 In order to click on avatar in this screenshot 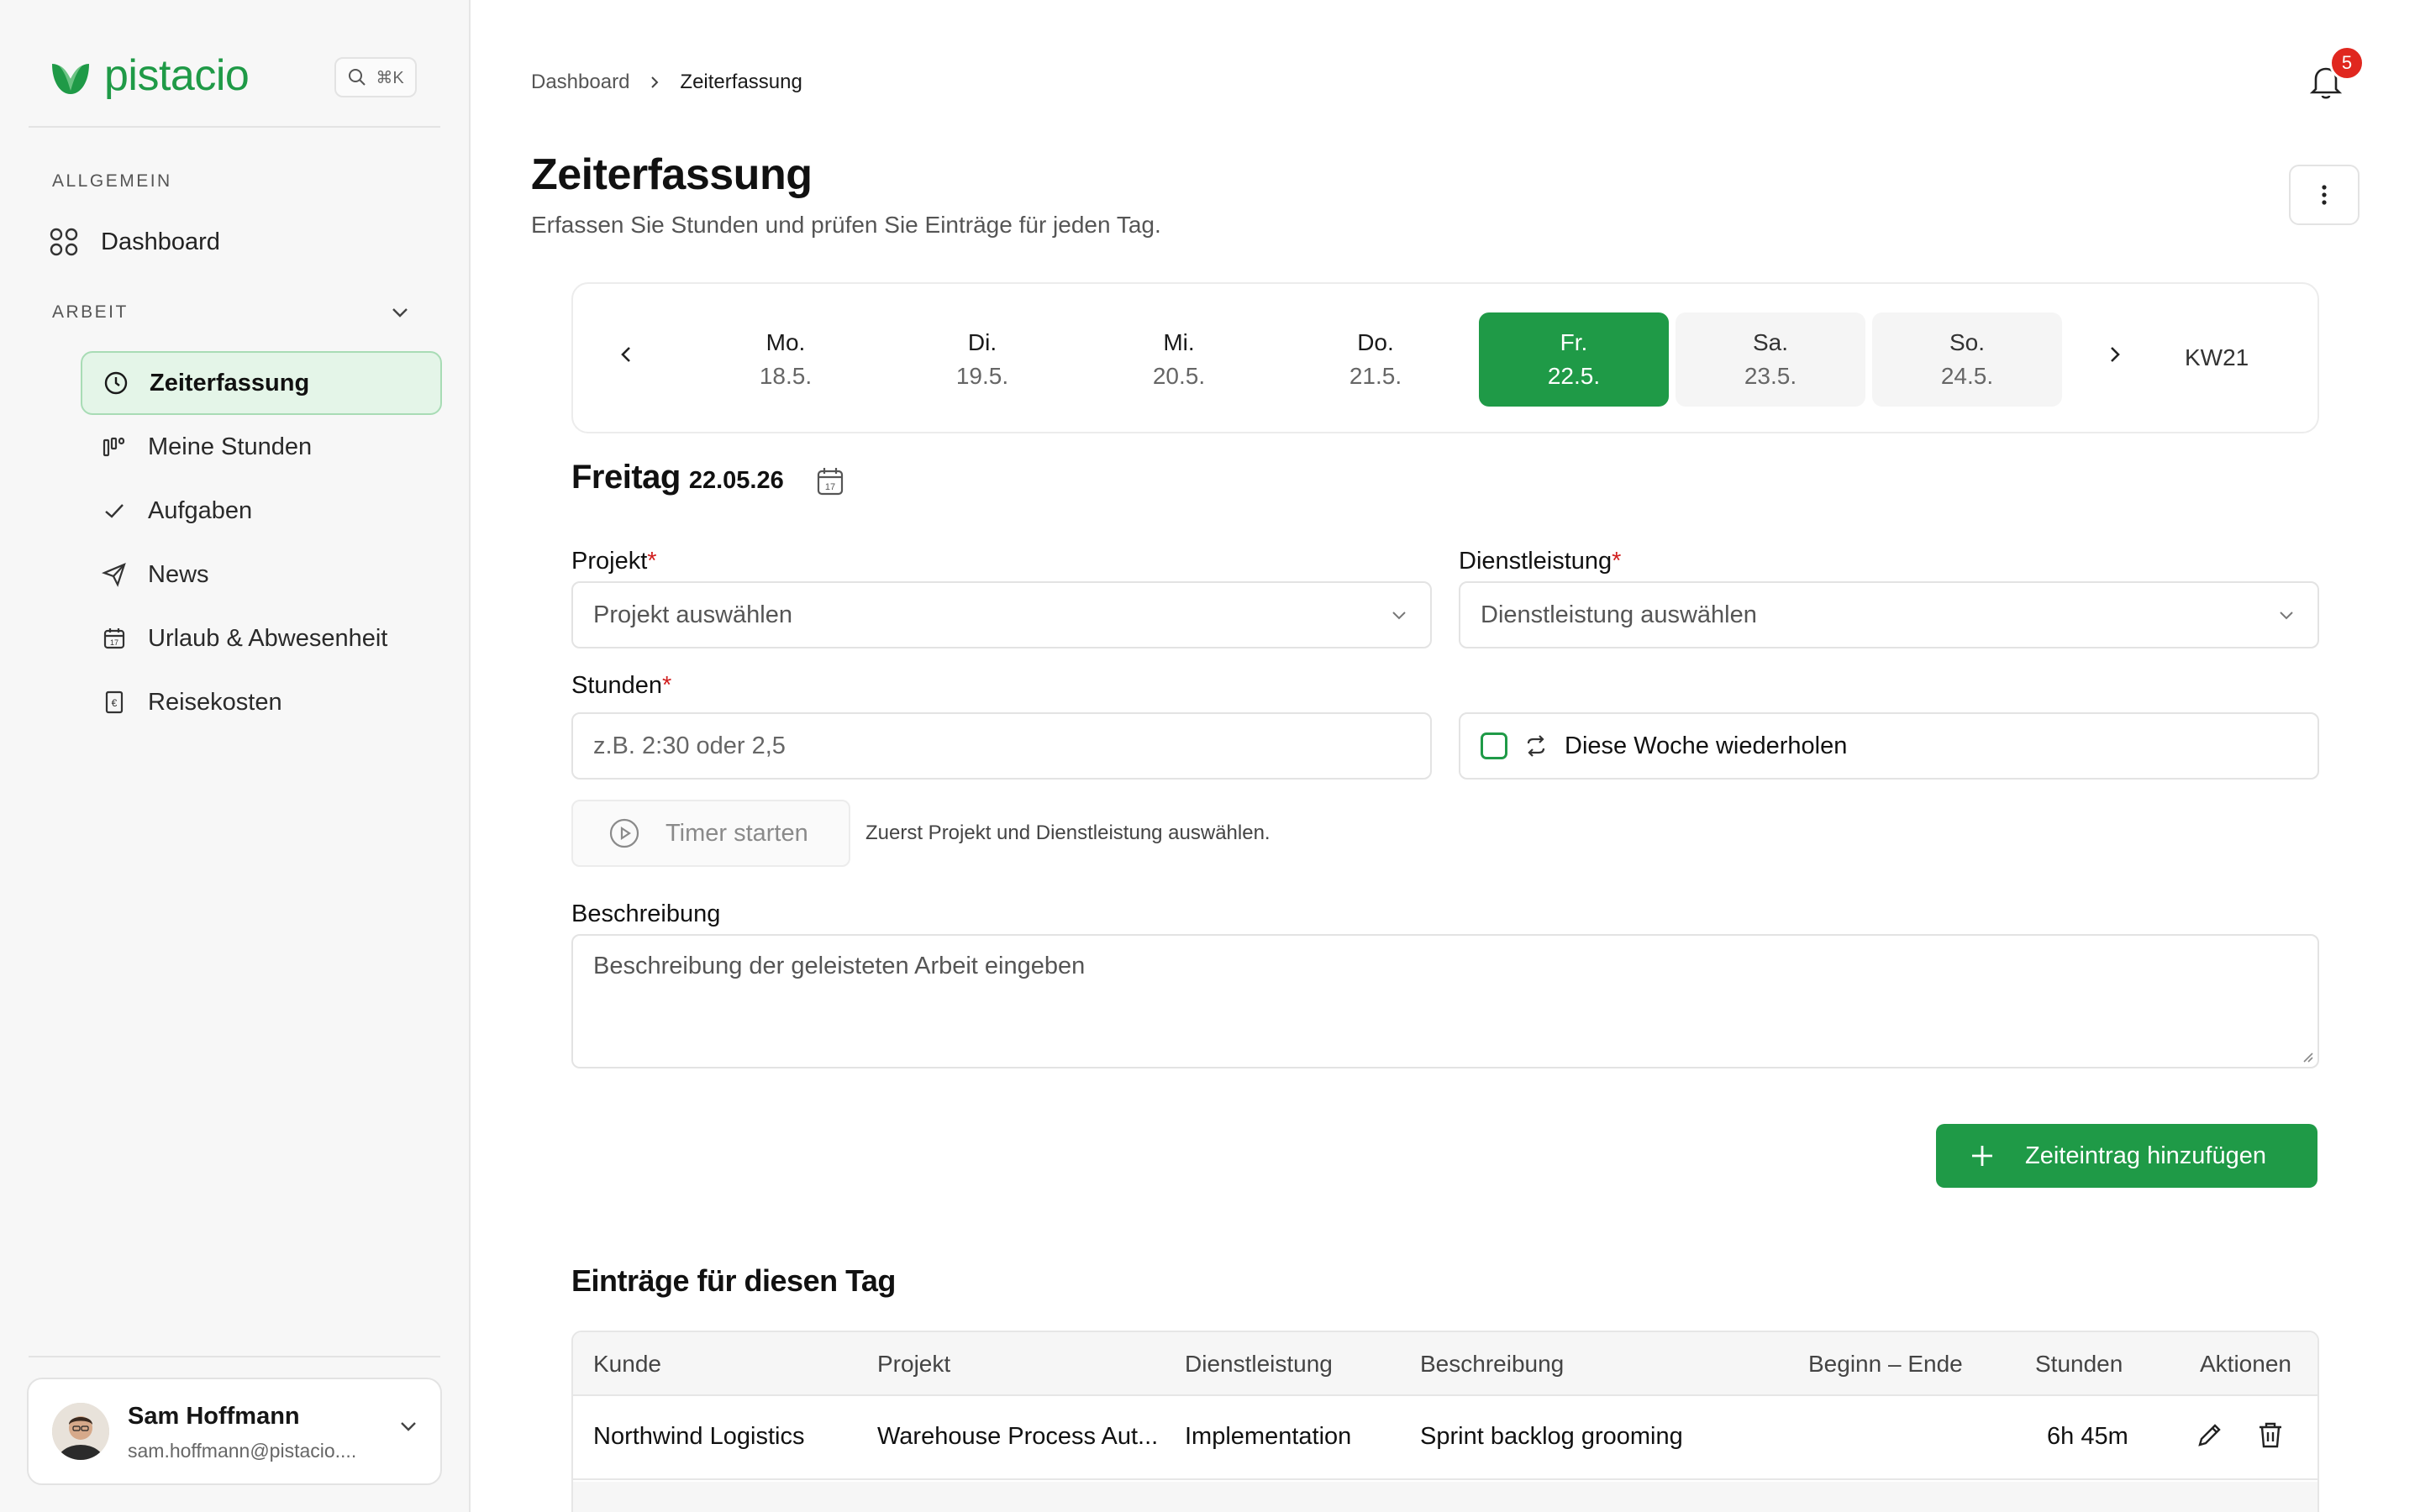, I will do `click(80, 1431)`.